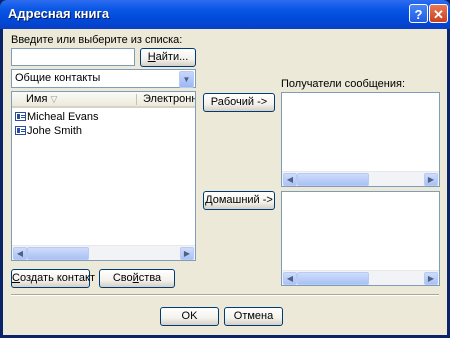  I want to click on cancel-button: Отмена, so click(253, 316).